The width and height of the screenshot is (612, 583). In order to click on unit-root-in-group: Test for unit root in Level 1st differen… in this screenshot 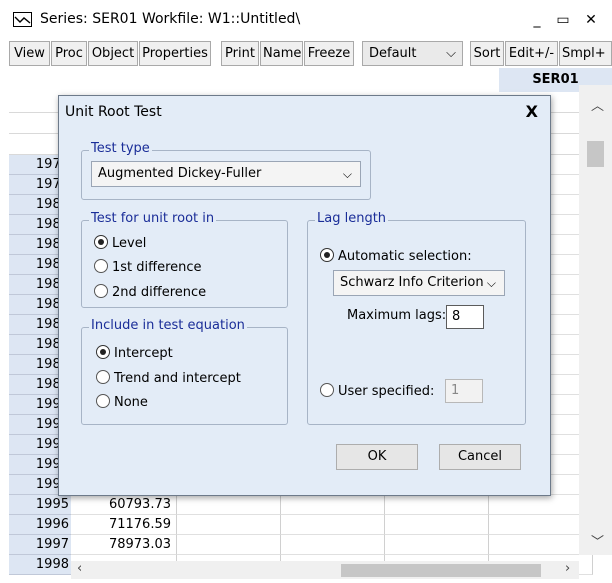, I will do `click(184, 259)`.